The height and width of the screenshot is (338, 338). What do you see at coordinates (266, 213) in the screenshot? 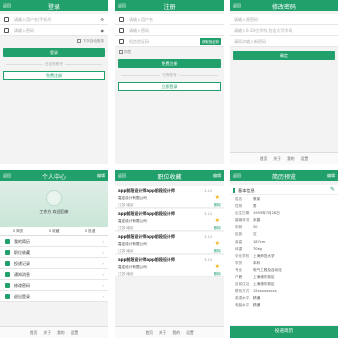
I see `field-value: 1993年7月28日` at bounding box center [266, 213].